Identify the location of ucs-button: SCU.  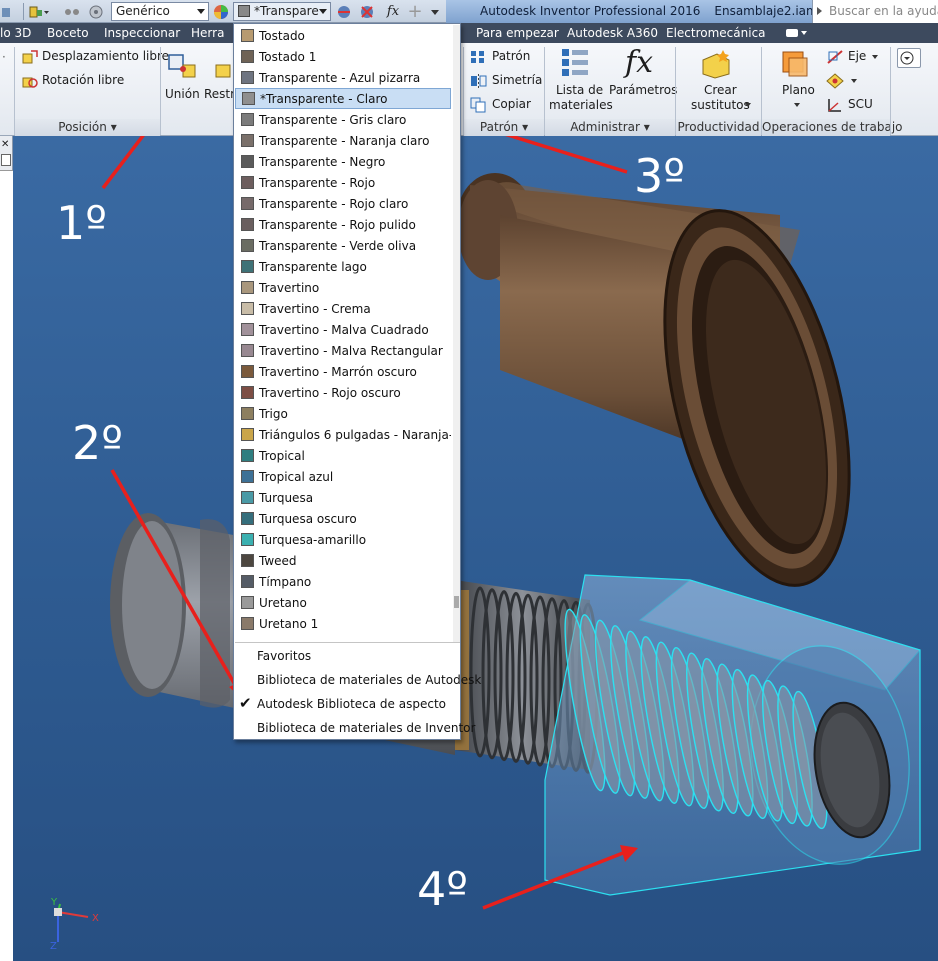
(856, 105).